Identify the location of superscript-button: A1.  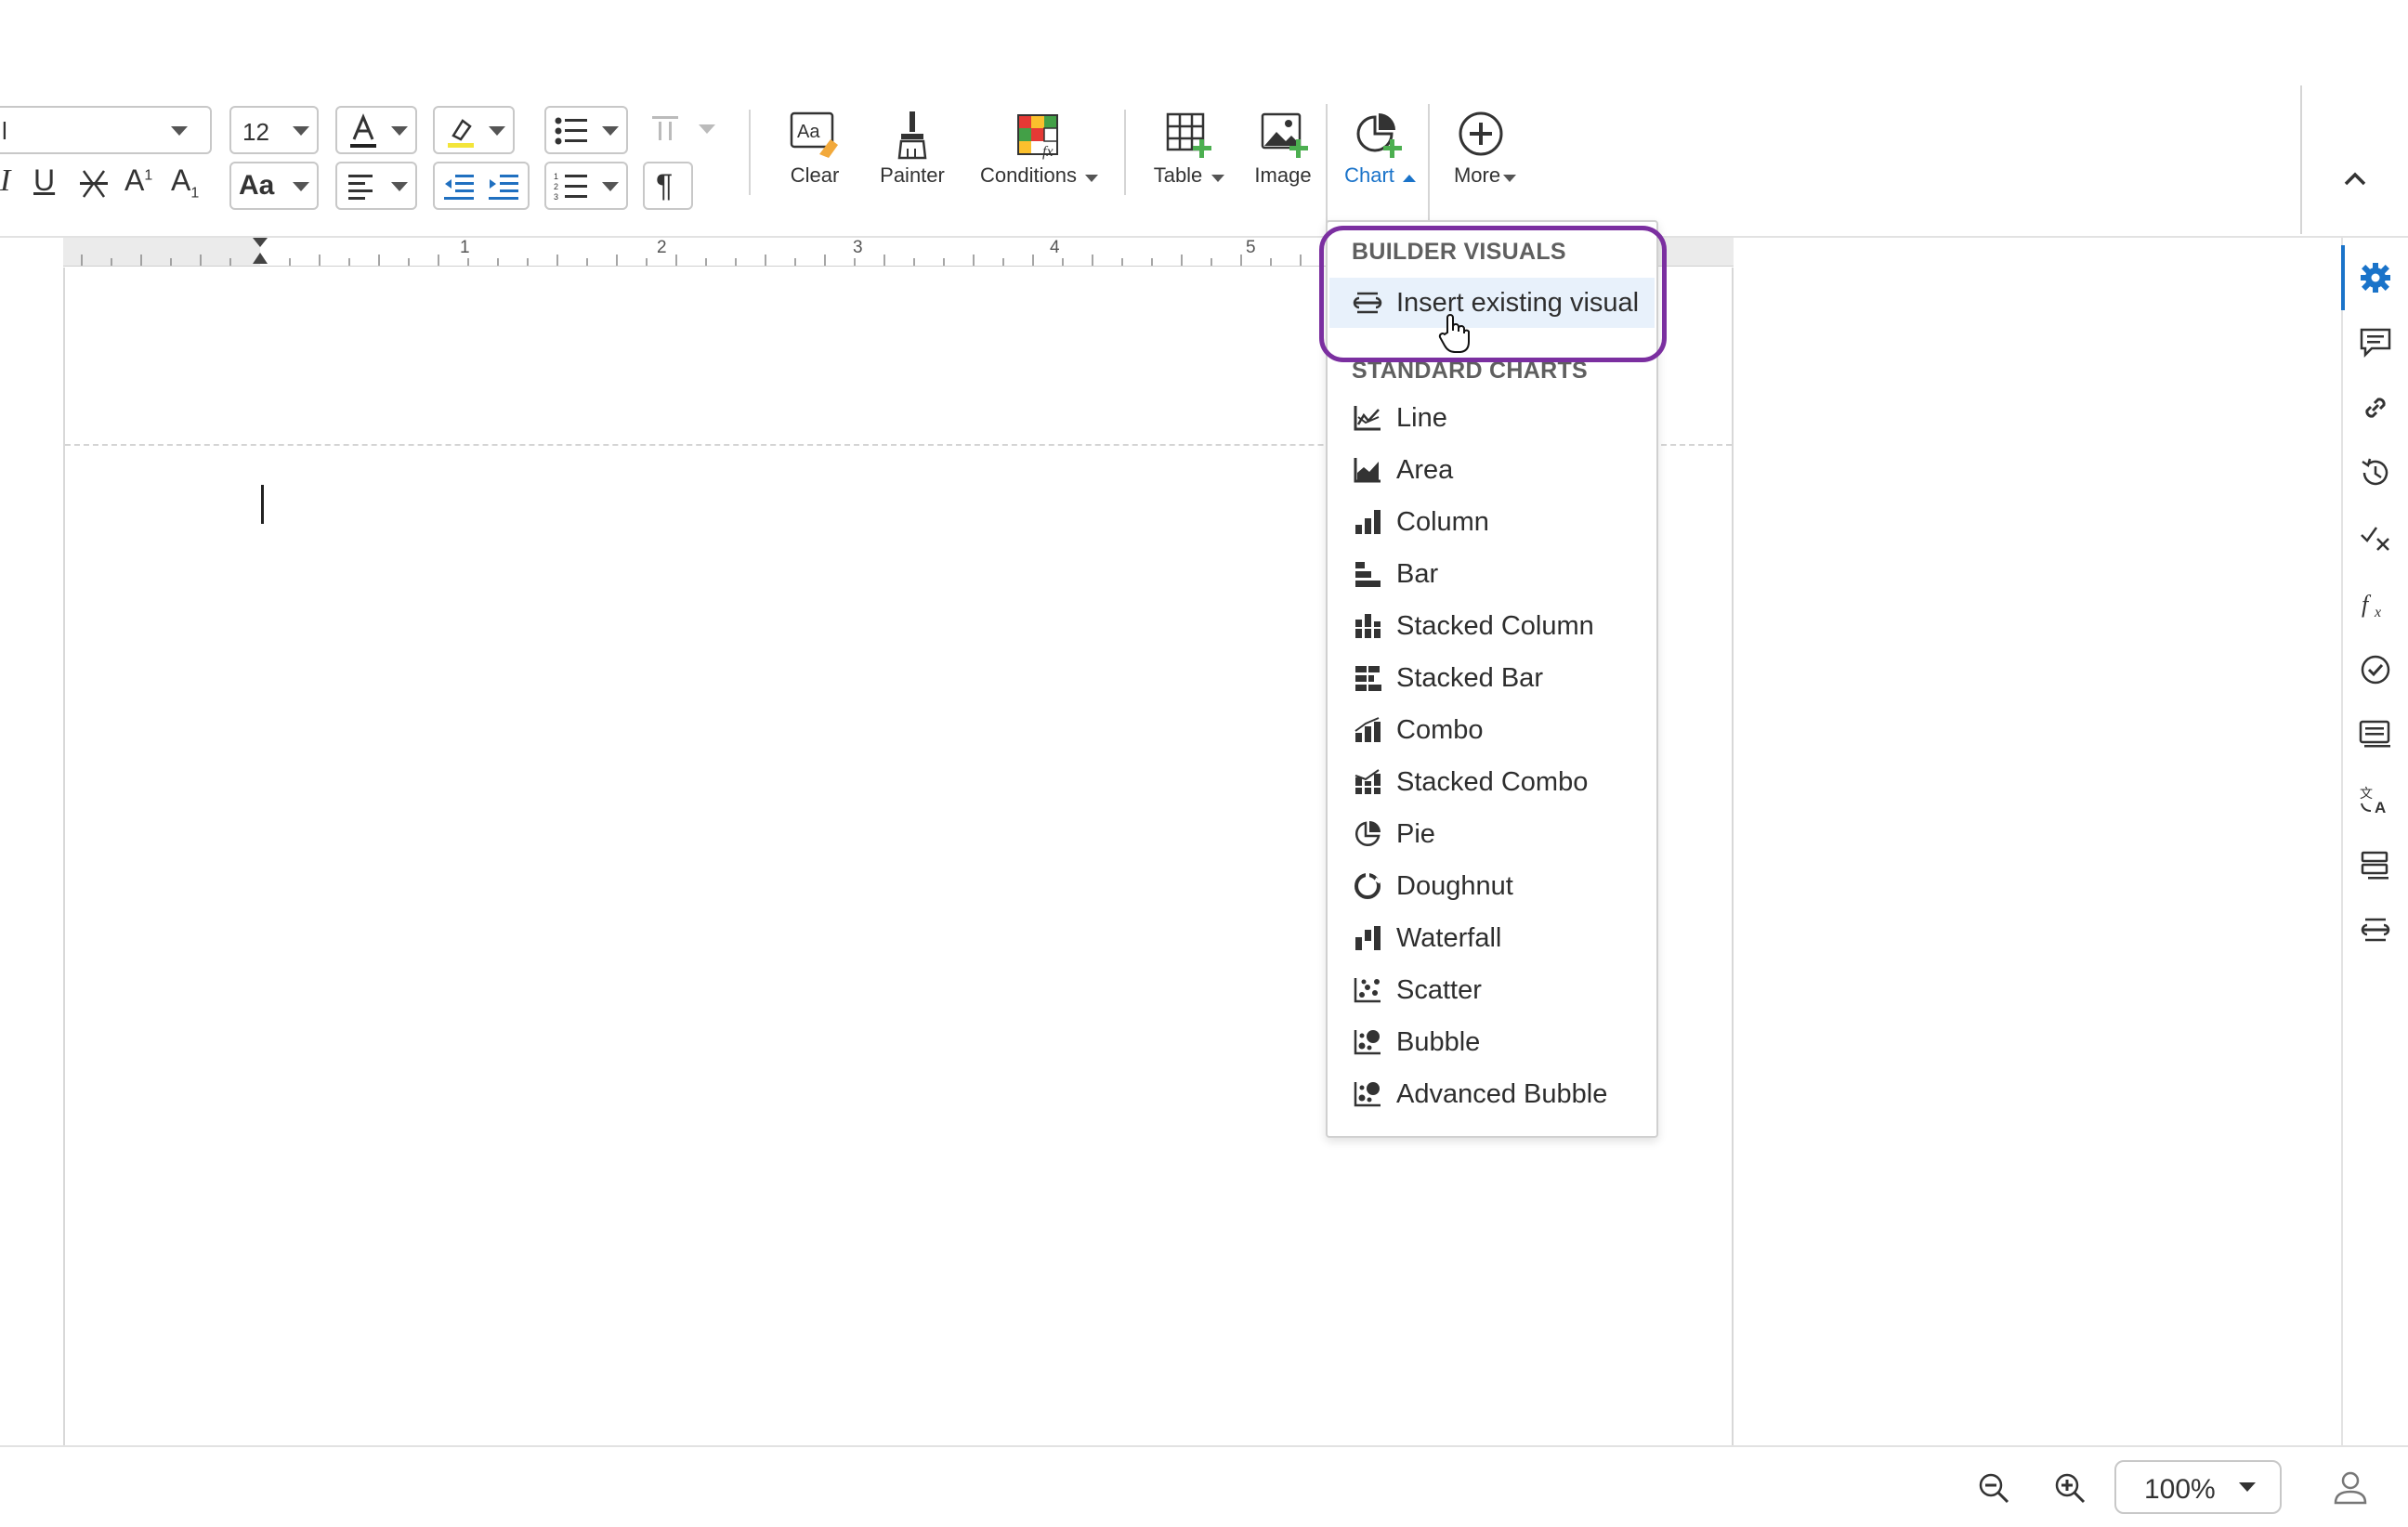
(138, 180).